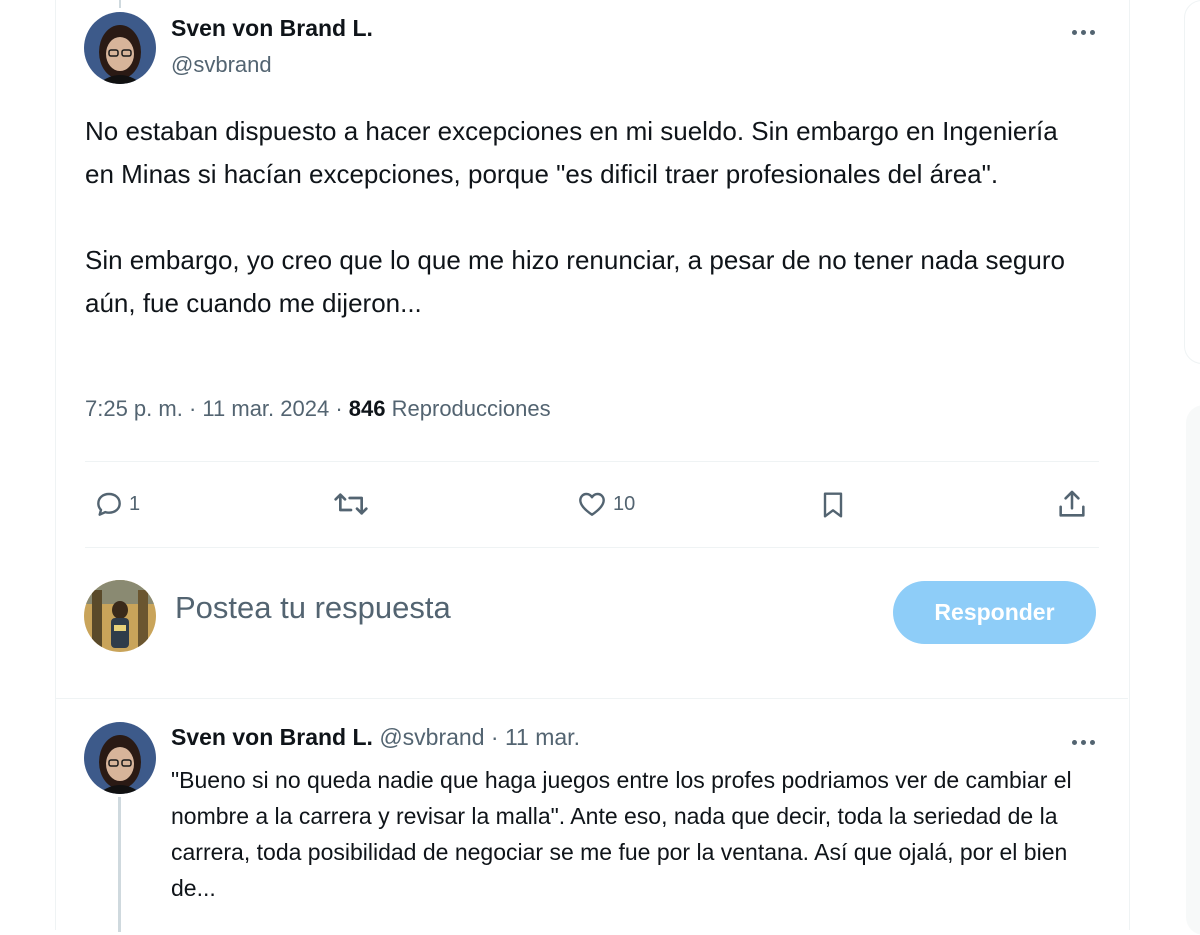 This screenshot has height=935, width=1200. I want to click on reply-icon, so click(109, 504).